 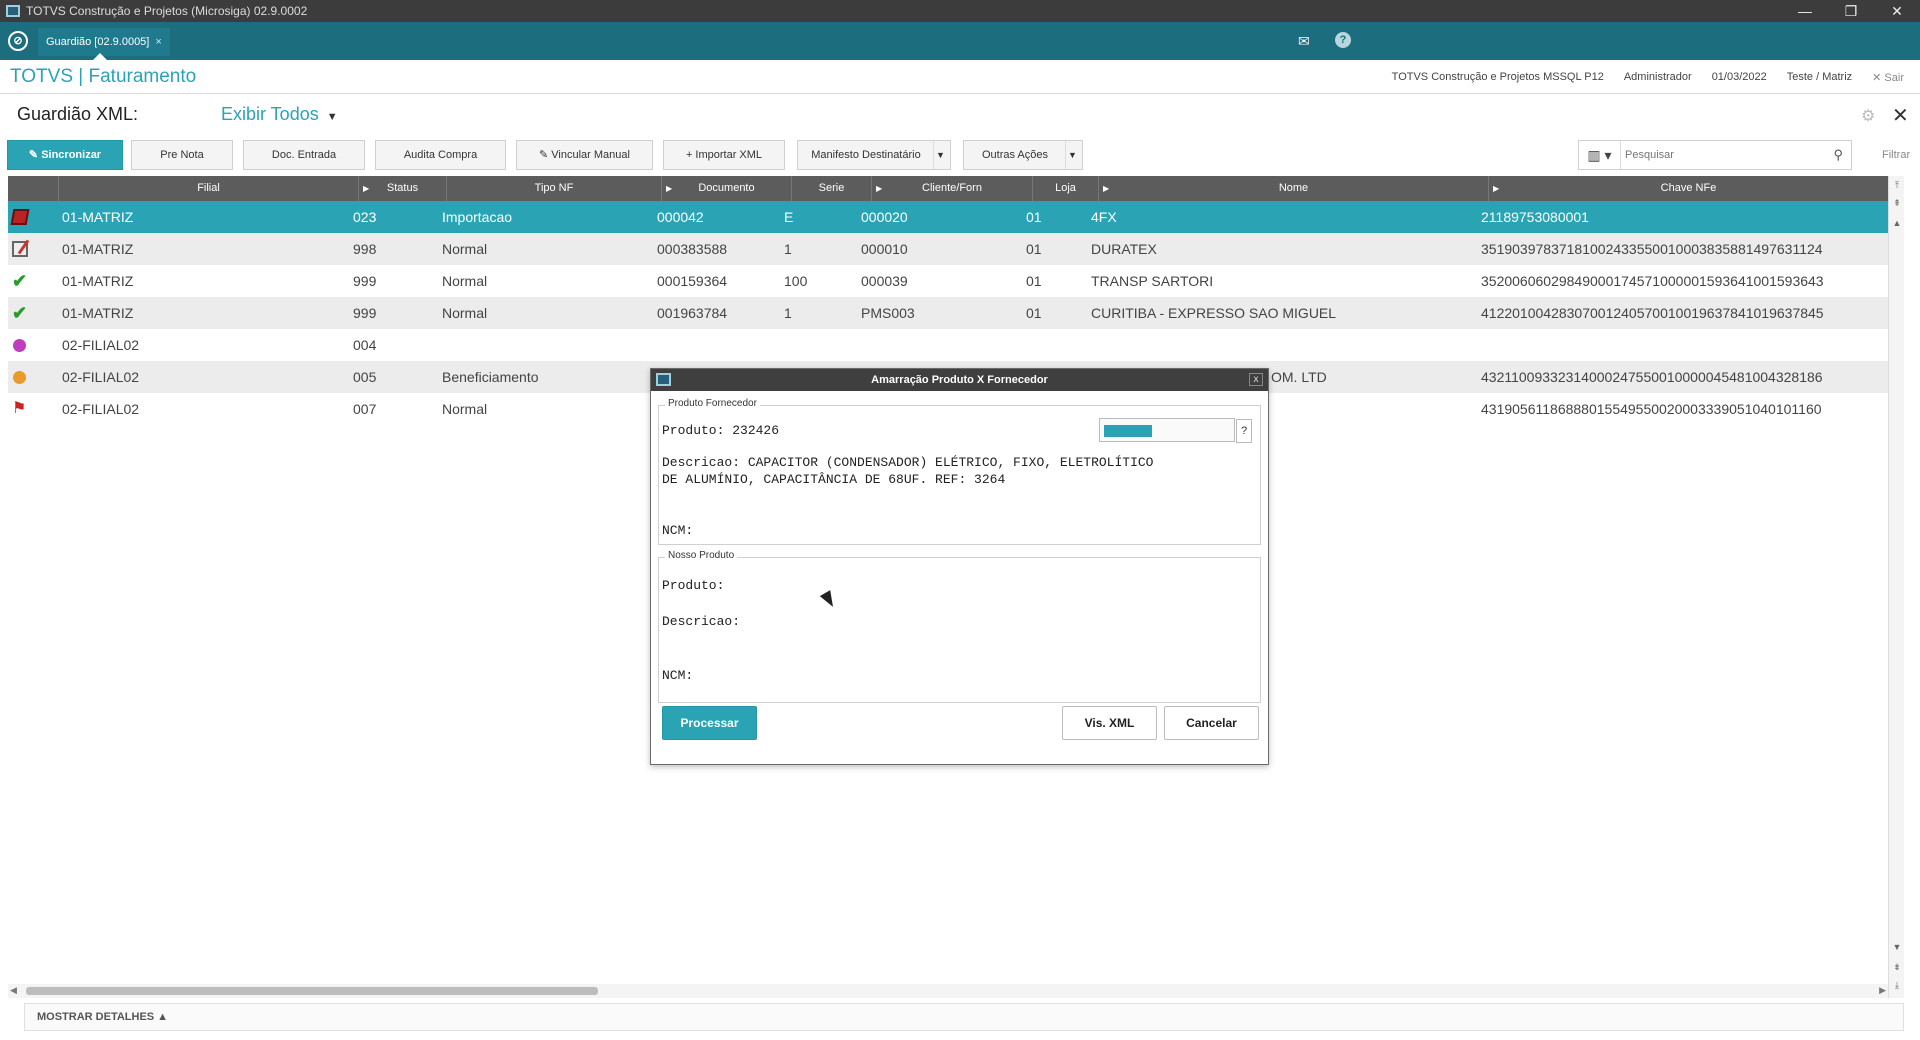 What do you see at coordinates (1819, 77) in the screenshot?
I see `branch-label: Teste / Matriz` at bounding box center [1819, 77].